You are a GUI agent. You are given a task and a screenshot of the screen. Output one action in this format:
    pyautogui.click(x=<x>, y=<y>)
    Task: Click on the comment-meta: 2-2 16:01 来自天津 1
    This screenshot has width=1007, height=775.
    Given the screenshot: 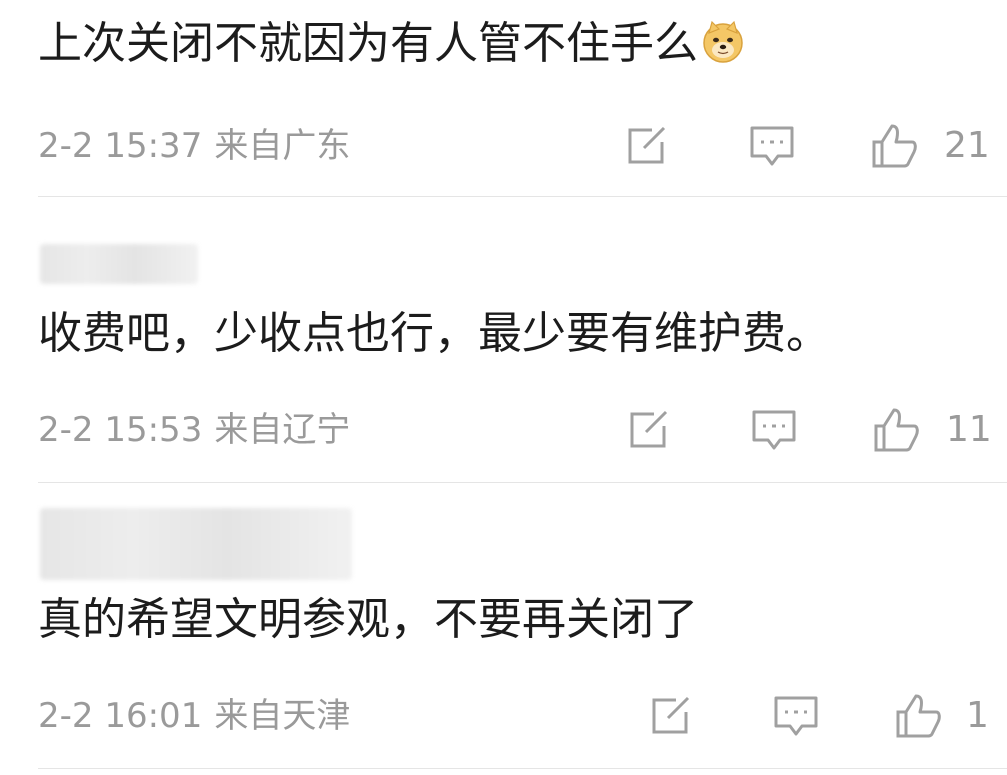 What is the action you would take?
    pyautogui.click(x=503, y=715)
    